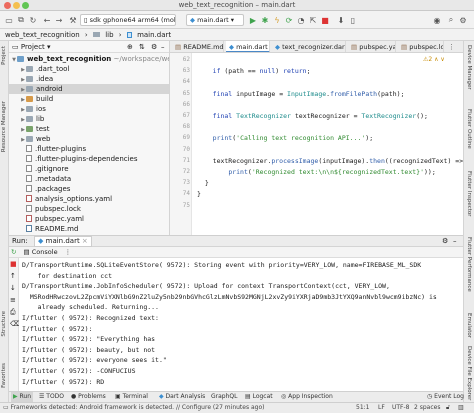 This screenshot has width=474, height=413. What do you see at coordinates (4, 126) in the screenshot?
I see `resource-manager-tool-button: Resource Manager` at bounding box center [4, 126].